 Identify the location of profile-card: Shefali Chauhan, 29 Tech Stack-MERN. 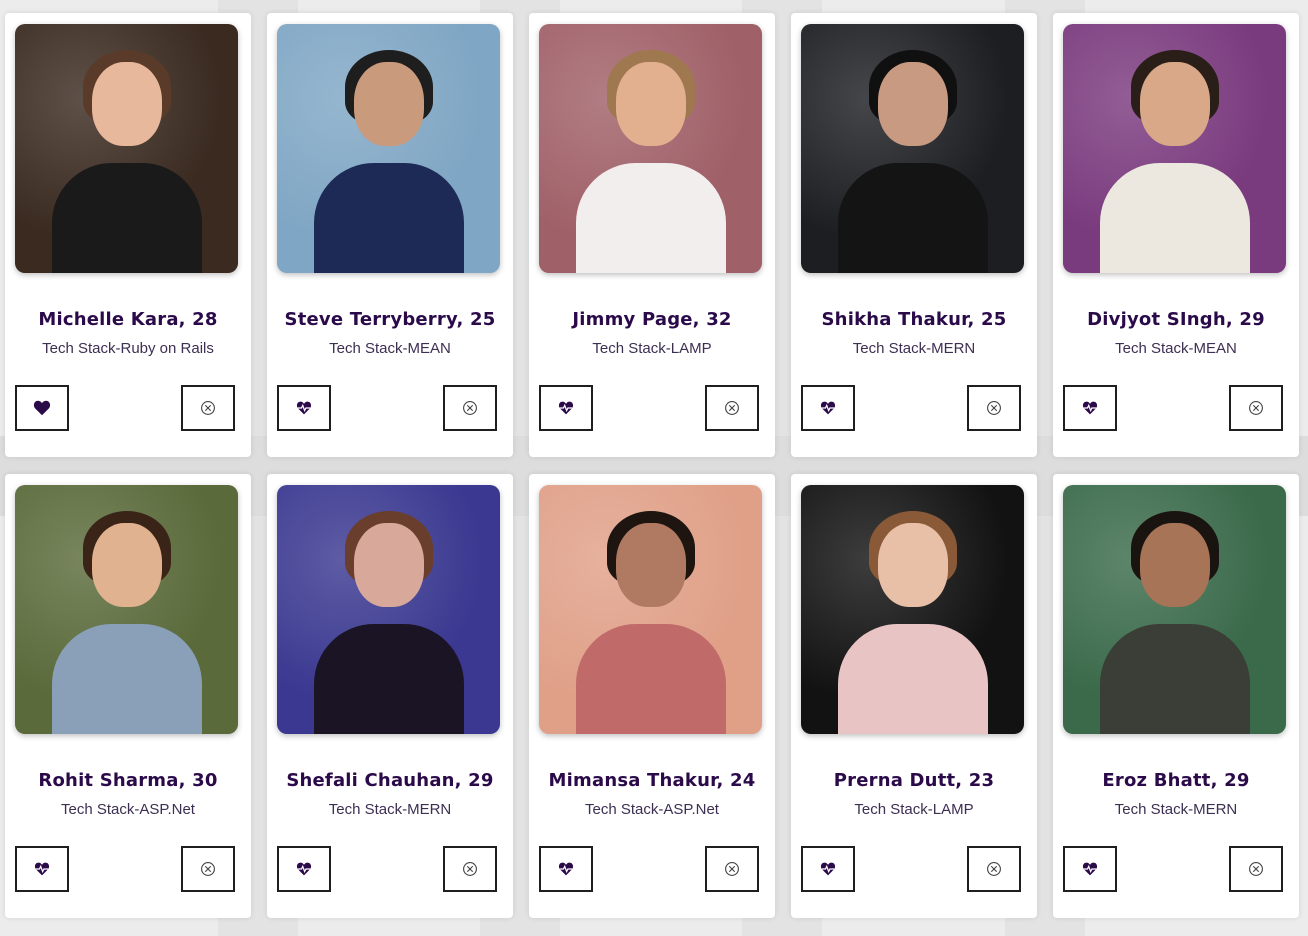
(390, 696).